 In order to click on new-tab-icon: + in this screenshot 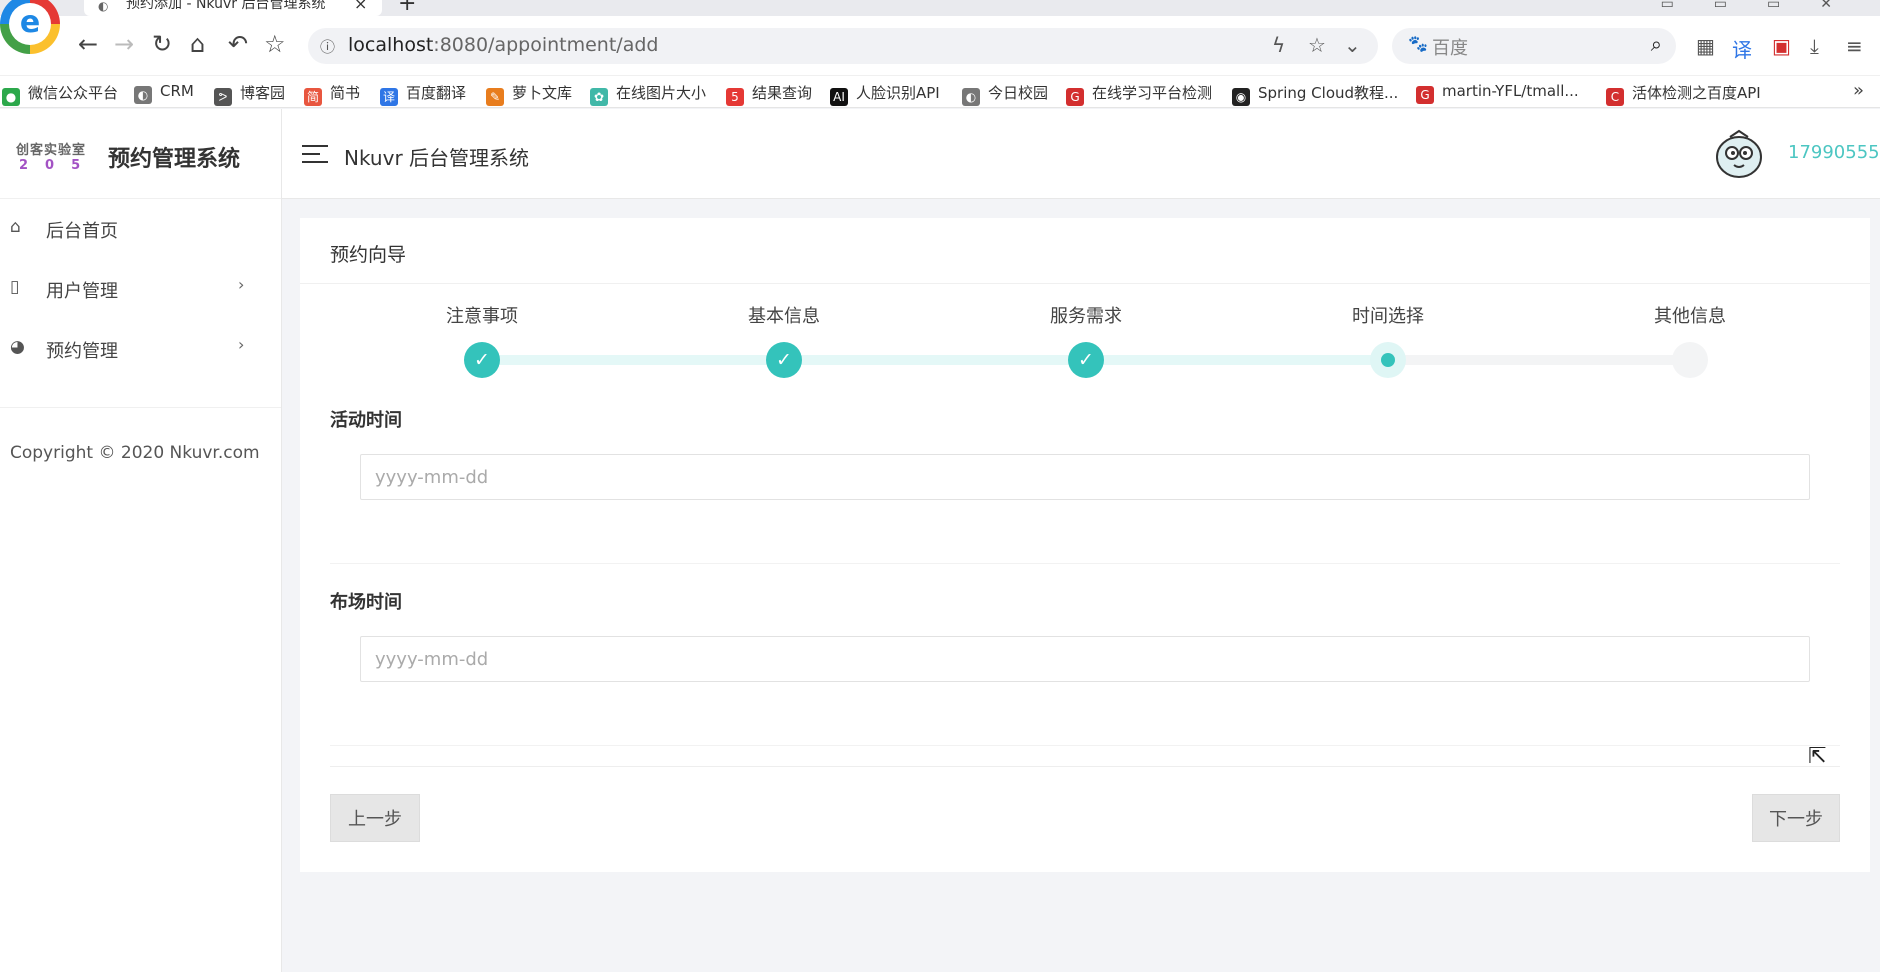, I will do `click(407, 7)`.